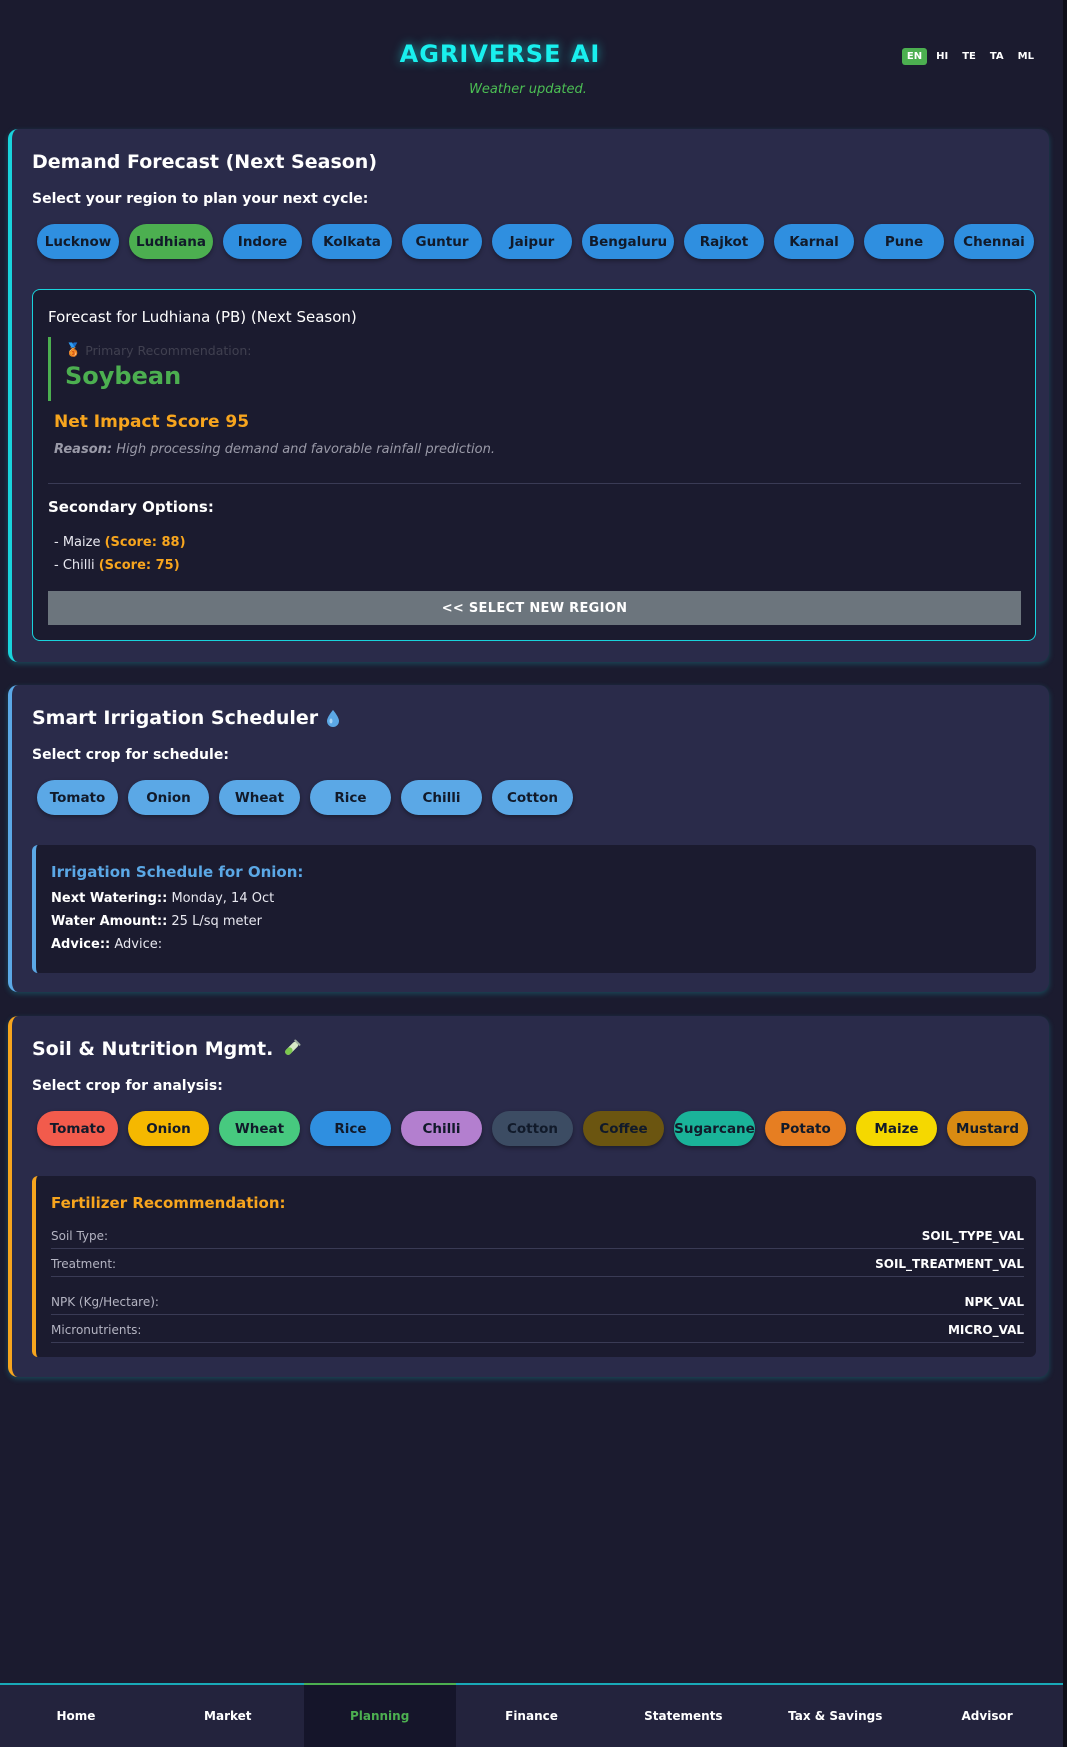 This screenshot has height=1747, width=1067. Describe the element at coordinates (78, 241) in the screenshot. I see `region-chip-lucknow: Lucknow` at that location.